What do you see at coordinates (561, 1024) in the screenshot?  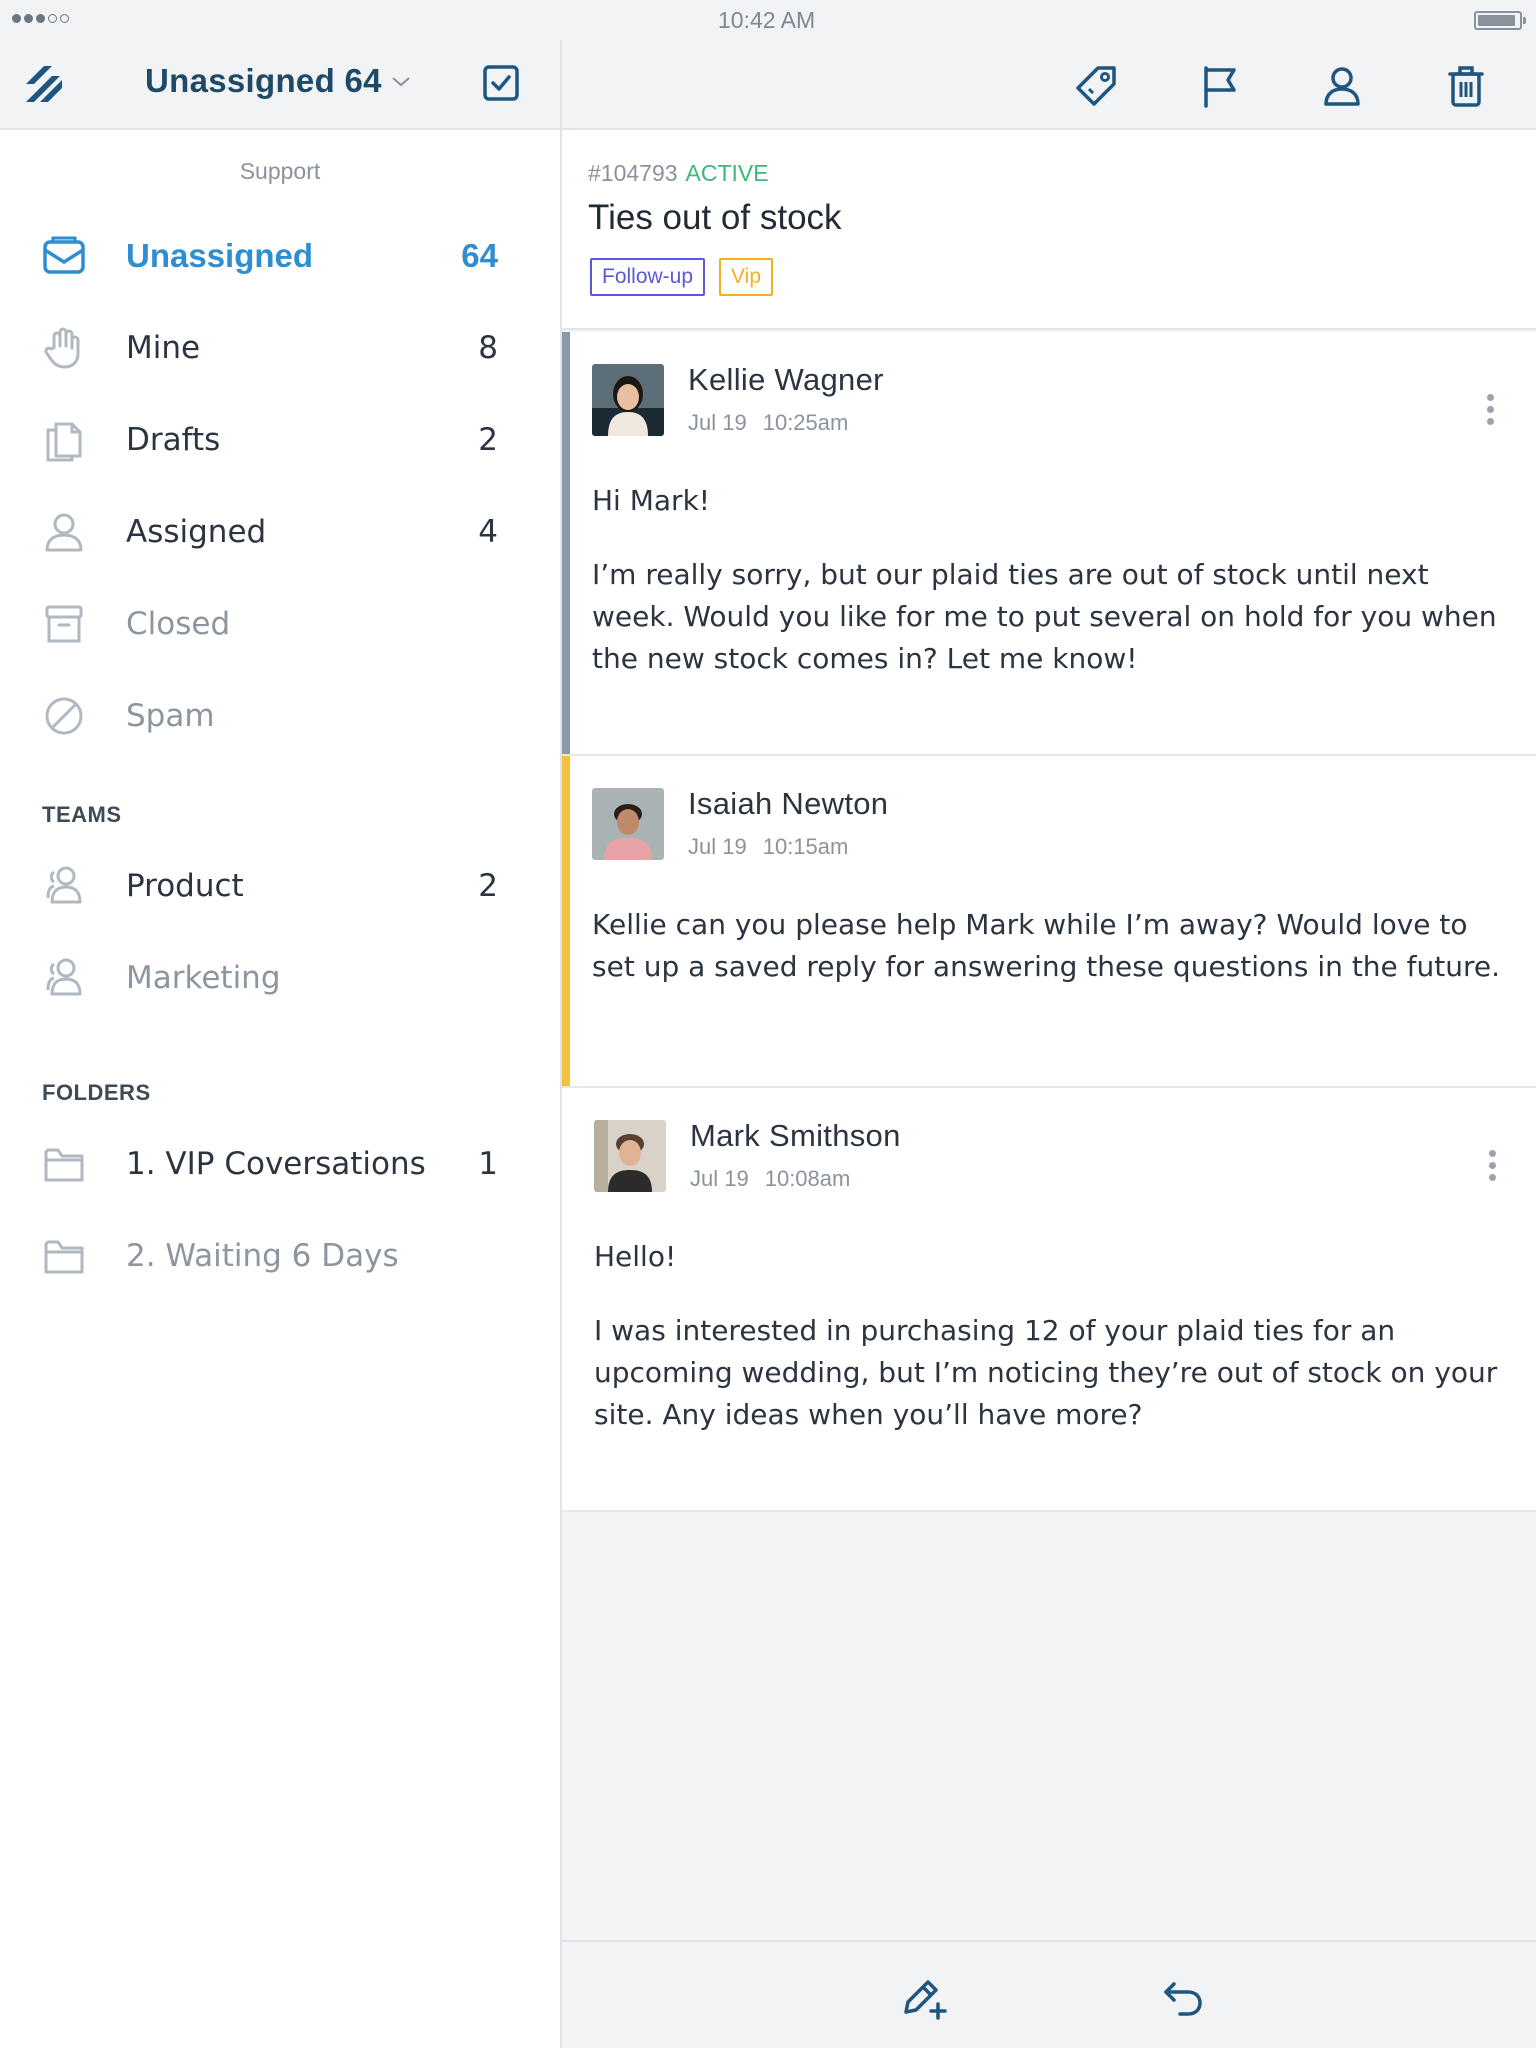 I see `pane-divider` at bounding box center [561, 1024].